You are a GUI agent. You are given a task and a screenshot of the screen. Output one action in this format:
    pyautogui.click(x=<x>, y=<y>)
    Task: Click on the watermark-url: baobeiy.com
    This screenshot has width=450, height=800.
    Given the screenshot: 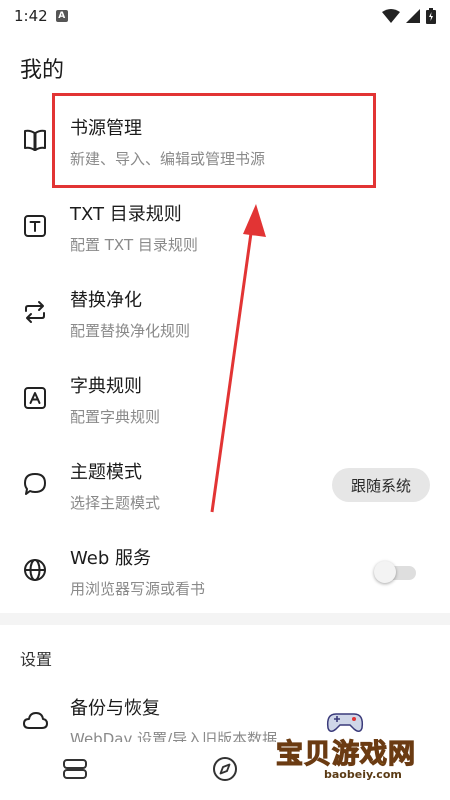 What is the action you would take?
    pyautogui.click(x=363, y=774)
    